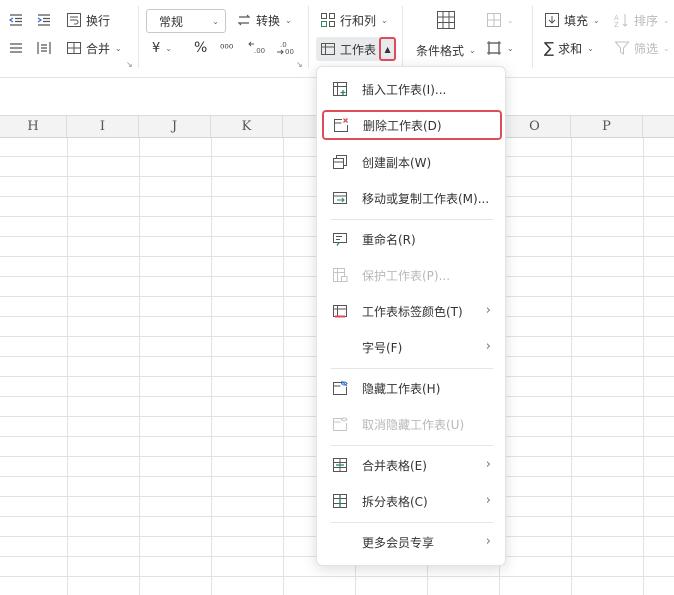 The width and height of the screenshot is (674, 595). Describe the element at coordinates (535, 127) in the screenshot. I see `column-header-o: O` at that location.